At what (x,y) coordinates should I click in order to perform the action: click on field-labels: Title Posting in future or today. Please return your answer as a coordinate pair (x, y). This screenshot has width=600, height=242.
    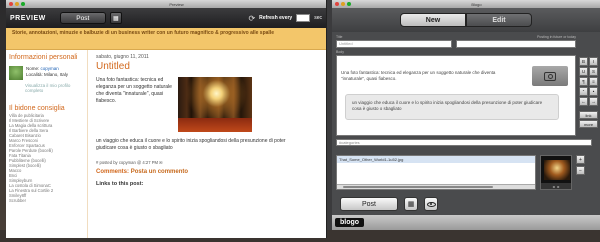
    Looking at the image, I should click on (456, 37).